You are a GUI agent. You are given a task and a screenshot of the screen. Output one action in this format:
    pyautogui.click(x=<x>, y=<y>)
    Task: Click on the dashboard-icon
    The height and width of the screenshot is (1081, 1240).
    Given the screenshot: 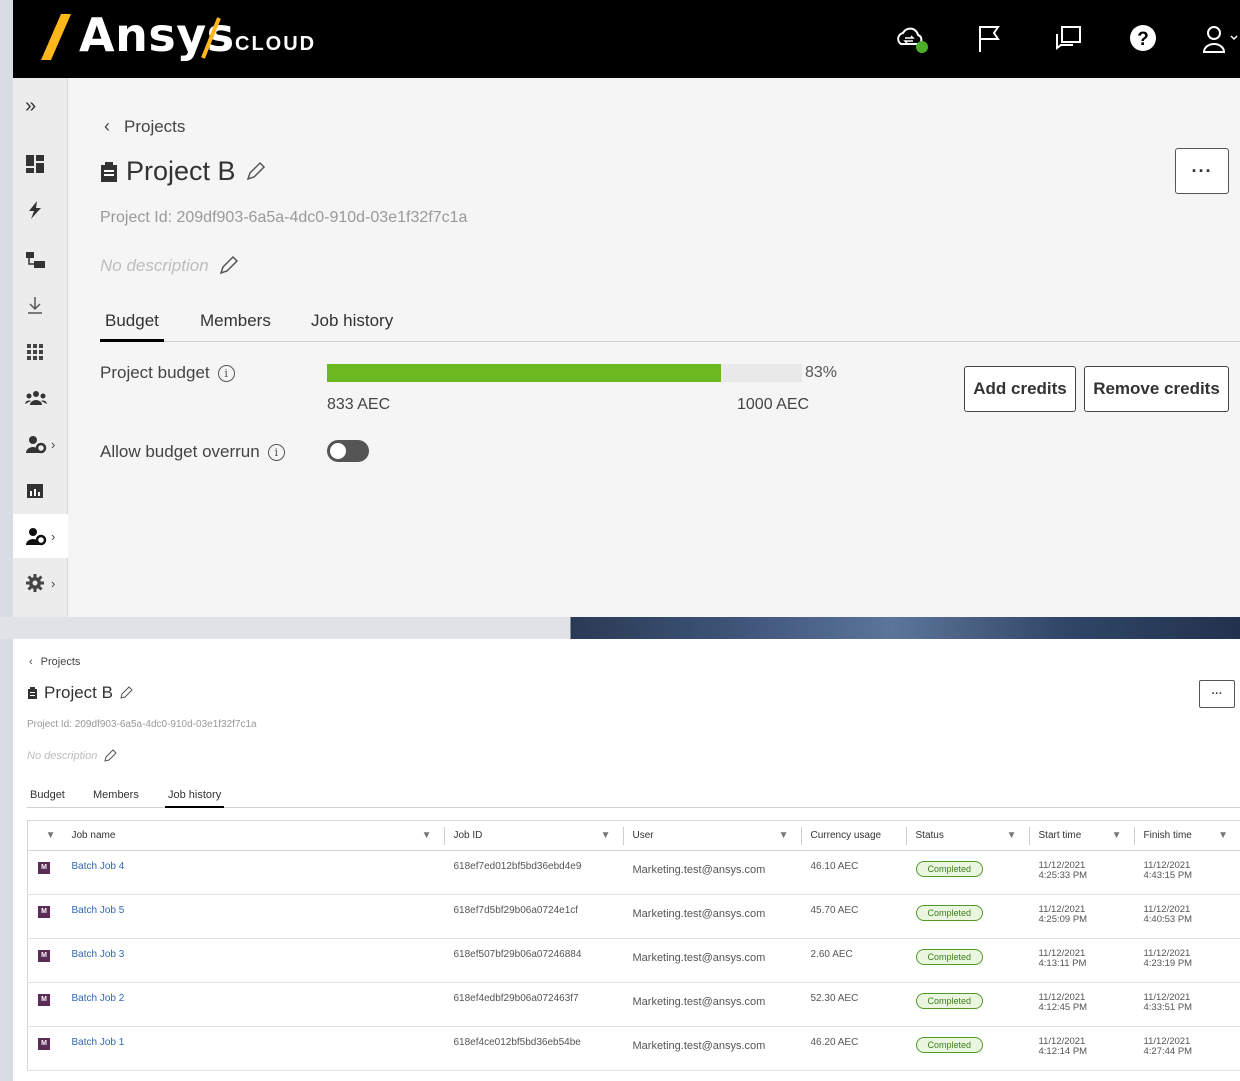 What is the action you would take?
    pyautogui.click(x=40, y=164)
    